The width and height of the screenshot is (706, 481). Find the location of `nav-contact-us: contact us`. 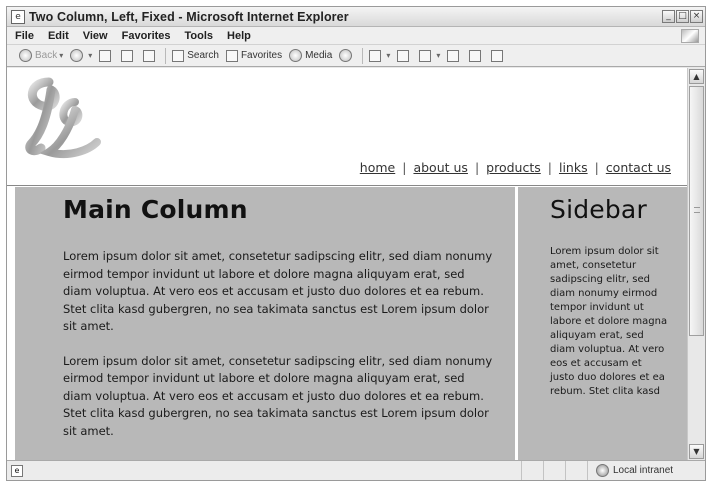

nav-contact-us: contact us is located at coordinates (638, 167).